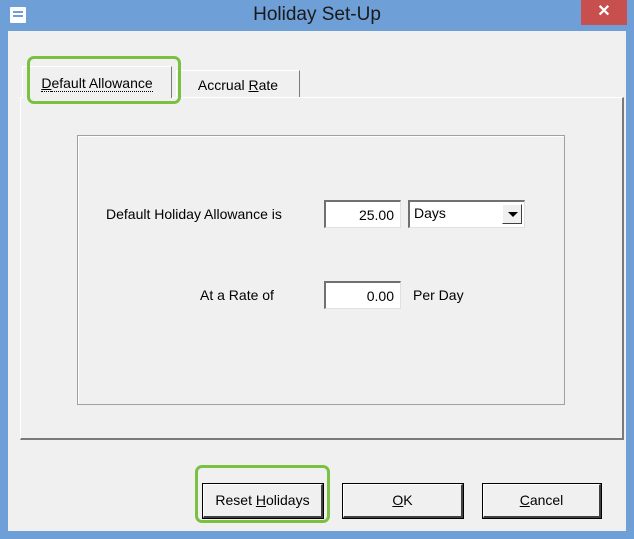 This screenshot has width=634, height=539. Describe the element at coordinates (362, 214) in the screenshot. I see `allowance-input` at that location.